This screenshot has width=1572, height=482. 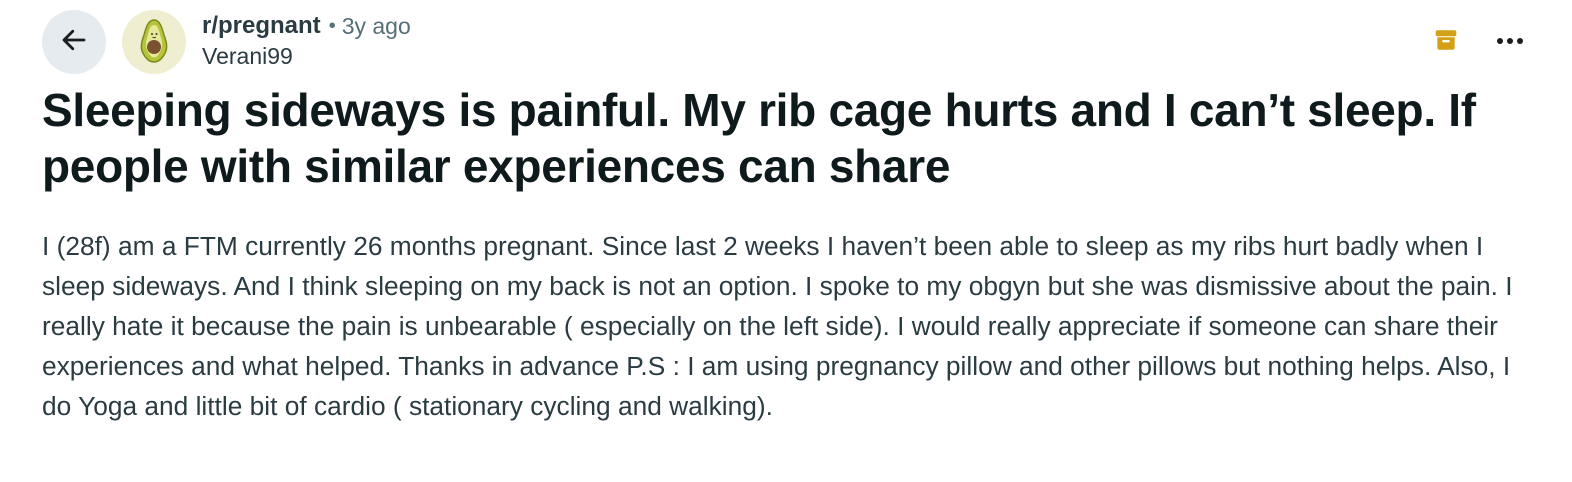 I want to click on archive-icon, so click(x=1446, y=42).